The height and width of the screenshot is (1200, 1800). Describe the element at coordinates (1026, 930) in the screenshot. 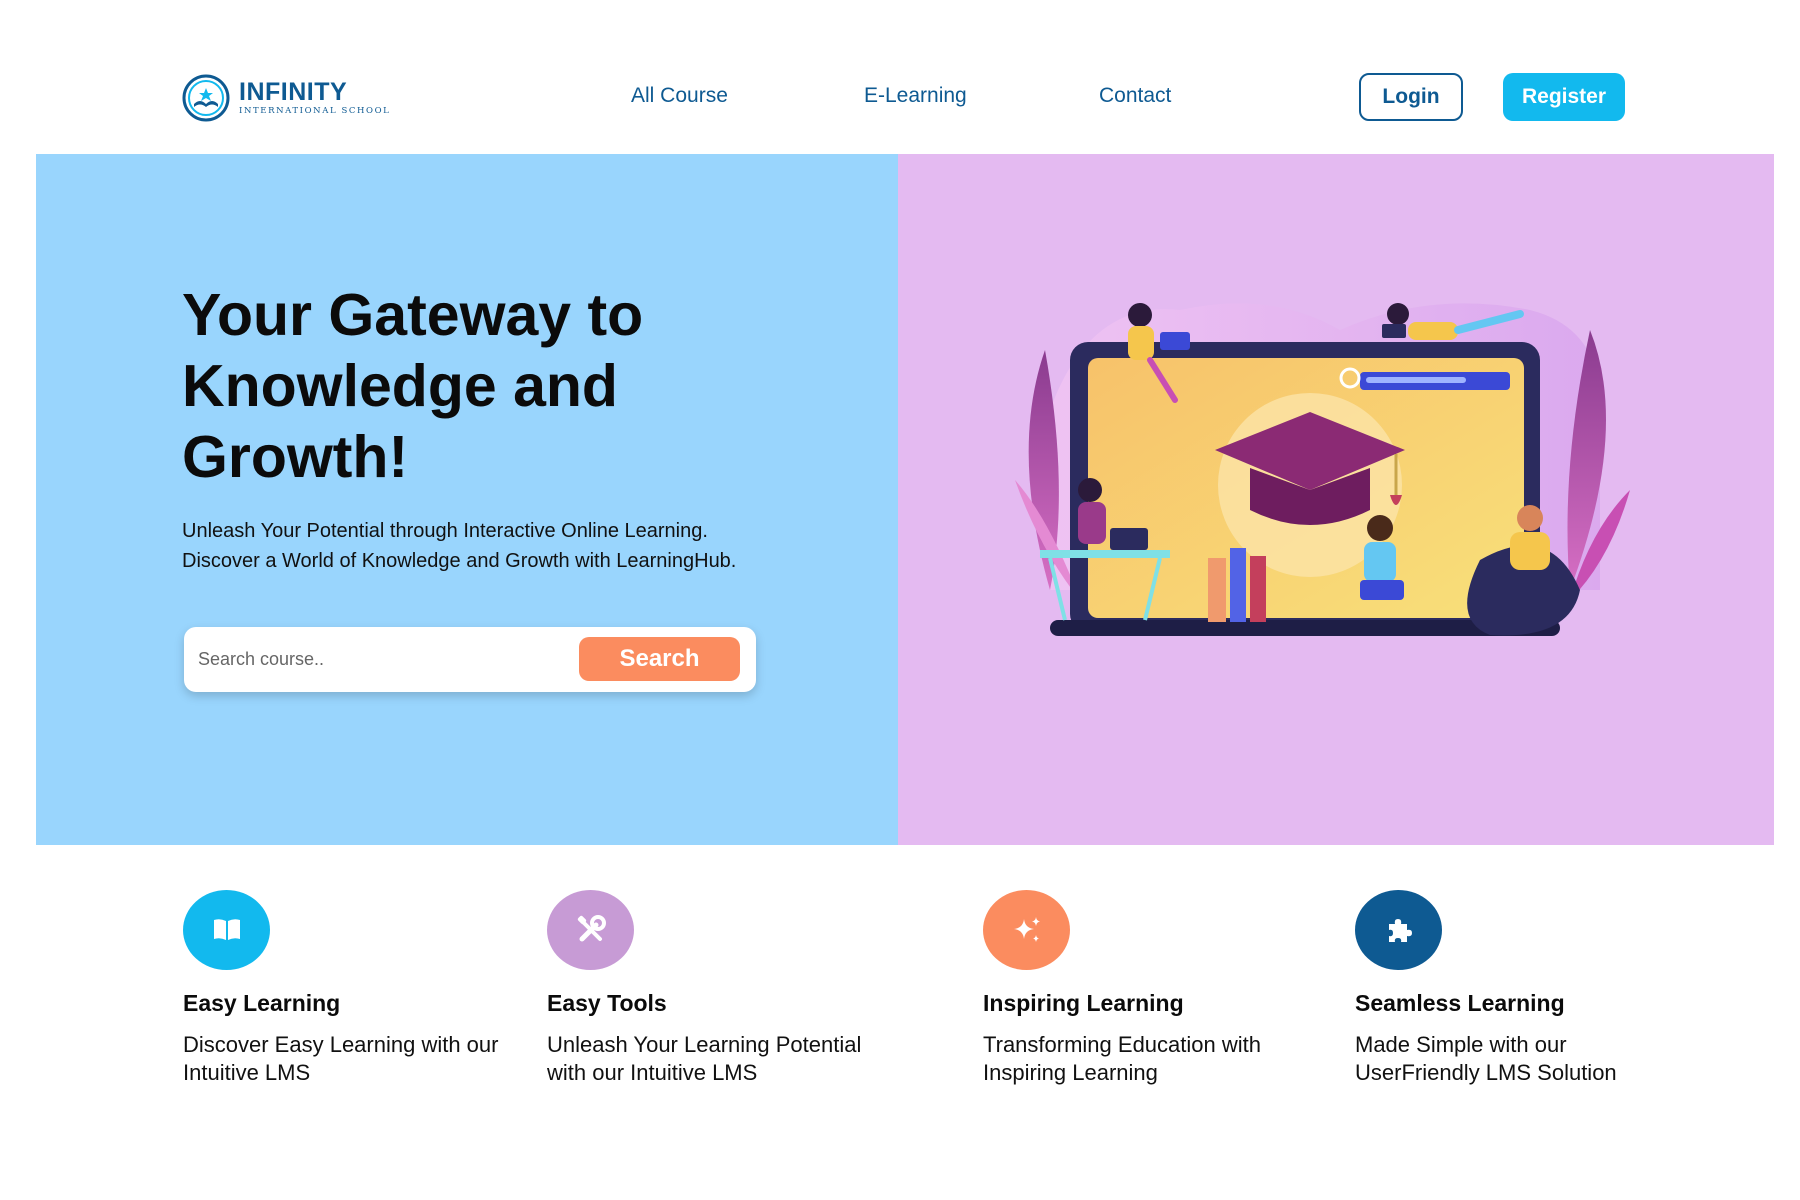

I see `sparkles-icon` at that location.